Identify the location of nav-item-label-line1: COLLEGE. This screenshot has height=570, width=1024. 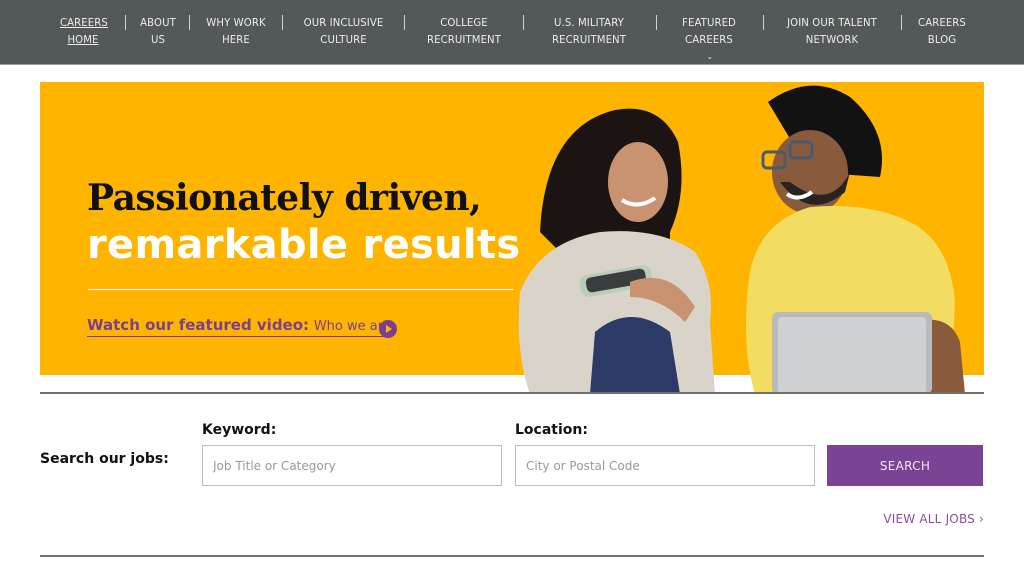
(464, 22).